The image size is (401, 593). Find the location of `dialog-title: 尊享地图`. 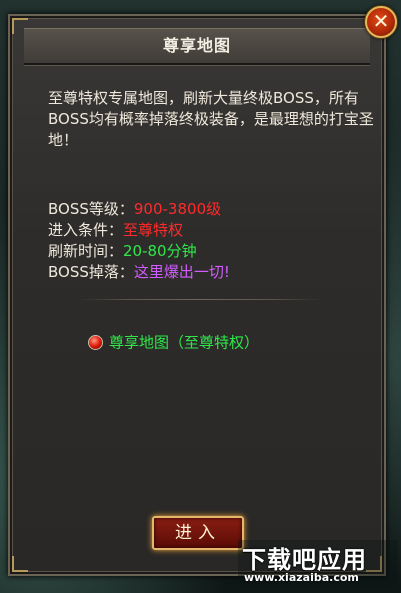

dialog-title: 尊享地图 is located at coordinates (196, 45).